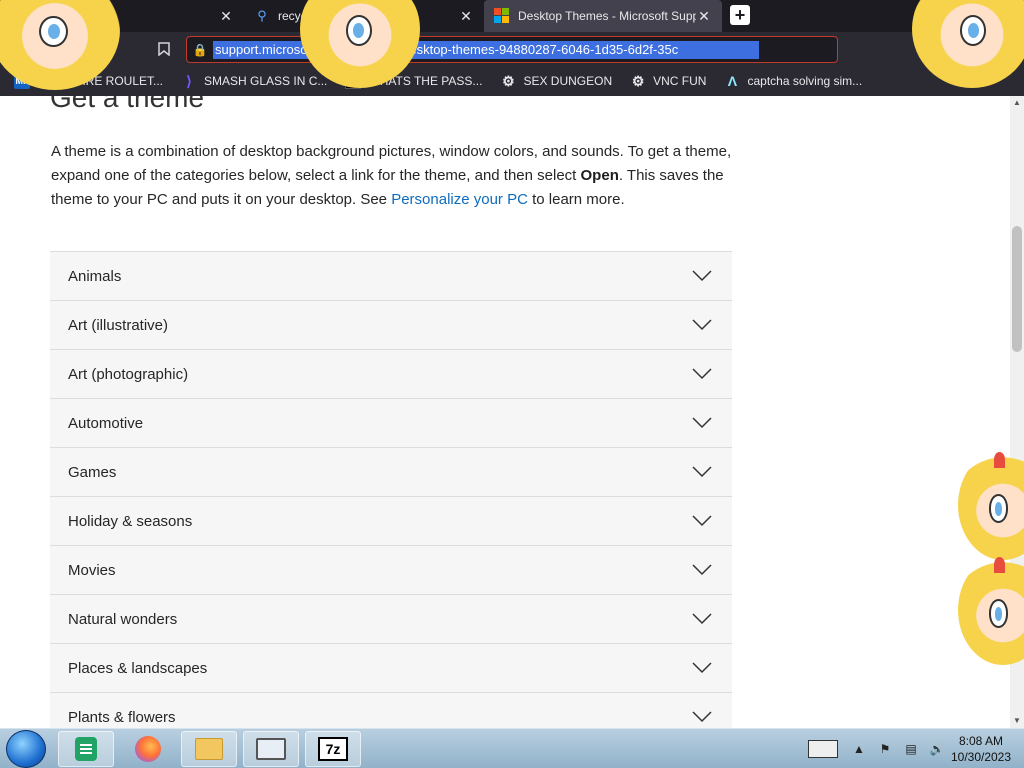 The height and width of the screenshot is (768, 1024). I want to click on accordion-item: Movies, so click(391, 570).